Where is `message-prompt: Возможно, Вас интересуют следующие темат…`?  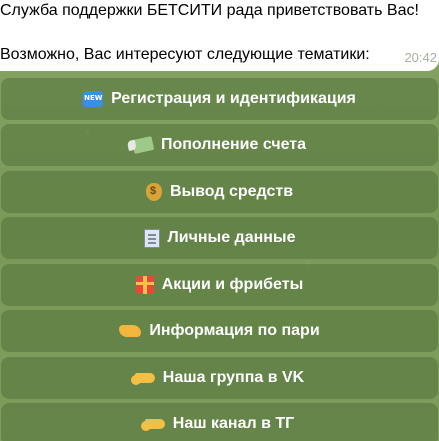 message-prompt: Возможно, Вас интересуют следующие темат… is located at coordinates (185, 54).